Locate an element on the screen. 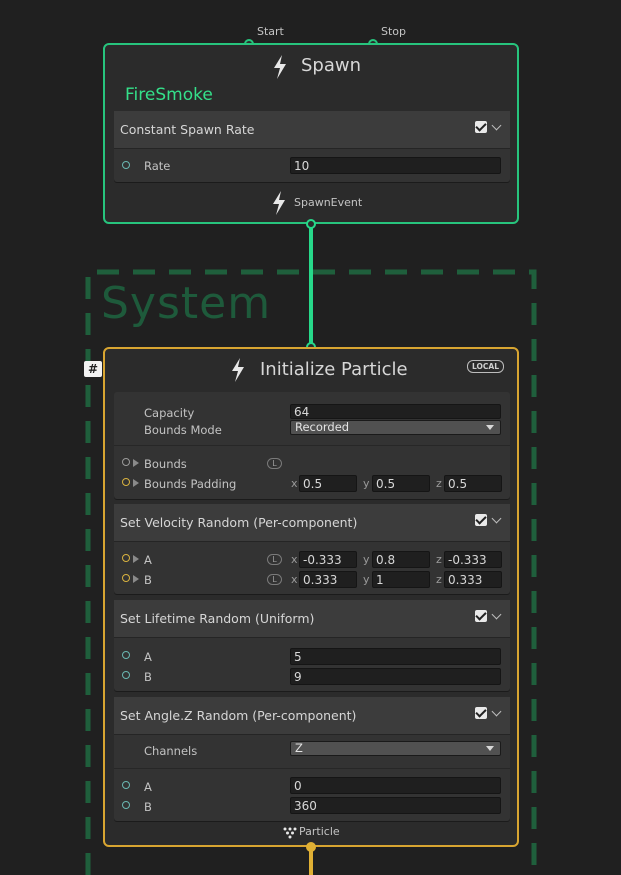  rate-port is located at coordinates (126, 165).